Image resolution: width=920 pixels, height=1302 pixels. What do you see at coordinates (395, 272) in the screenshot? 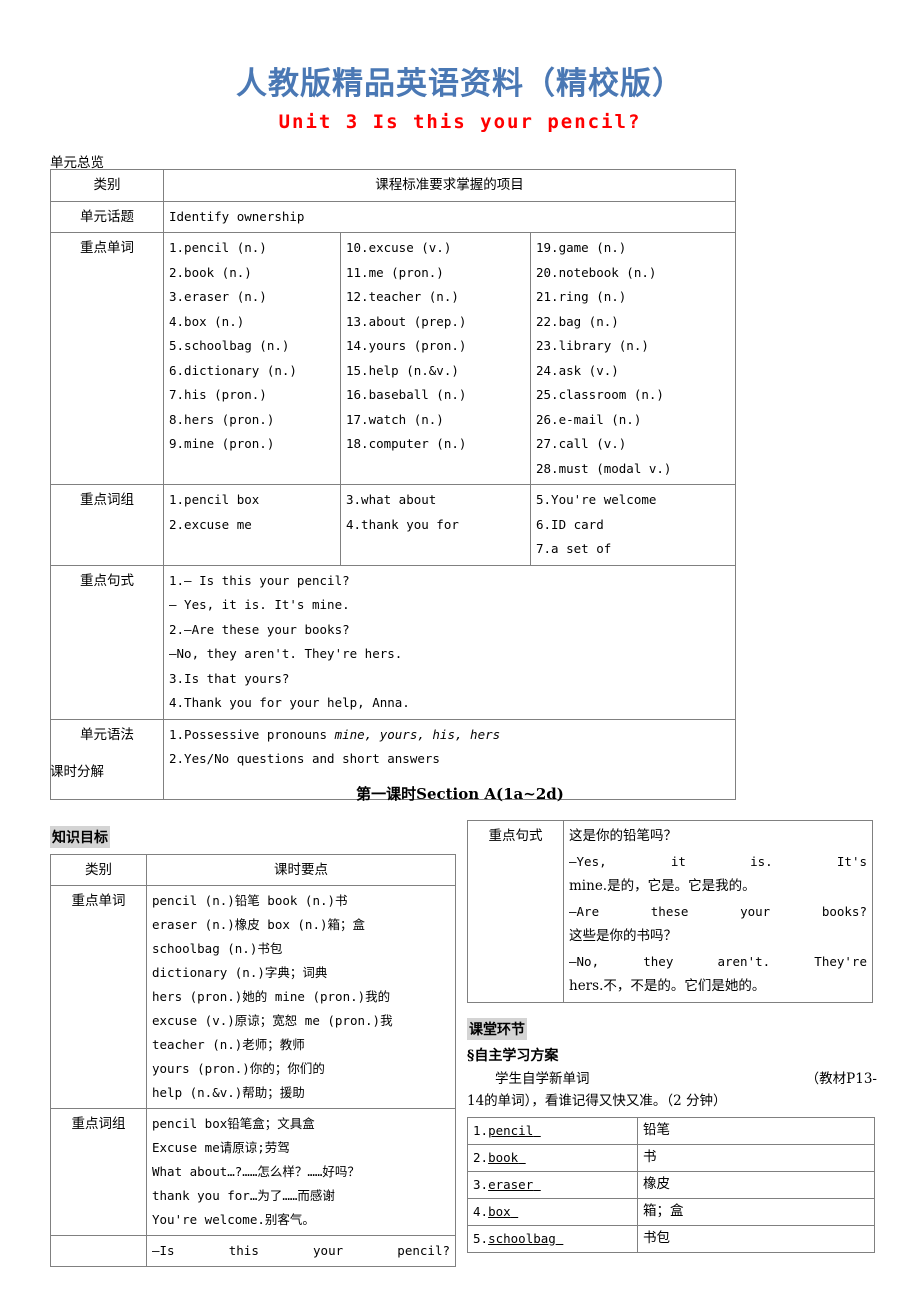
I see `vocab-item: 11.me (pron.)` at bounding box center [395, 272].